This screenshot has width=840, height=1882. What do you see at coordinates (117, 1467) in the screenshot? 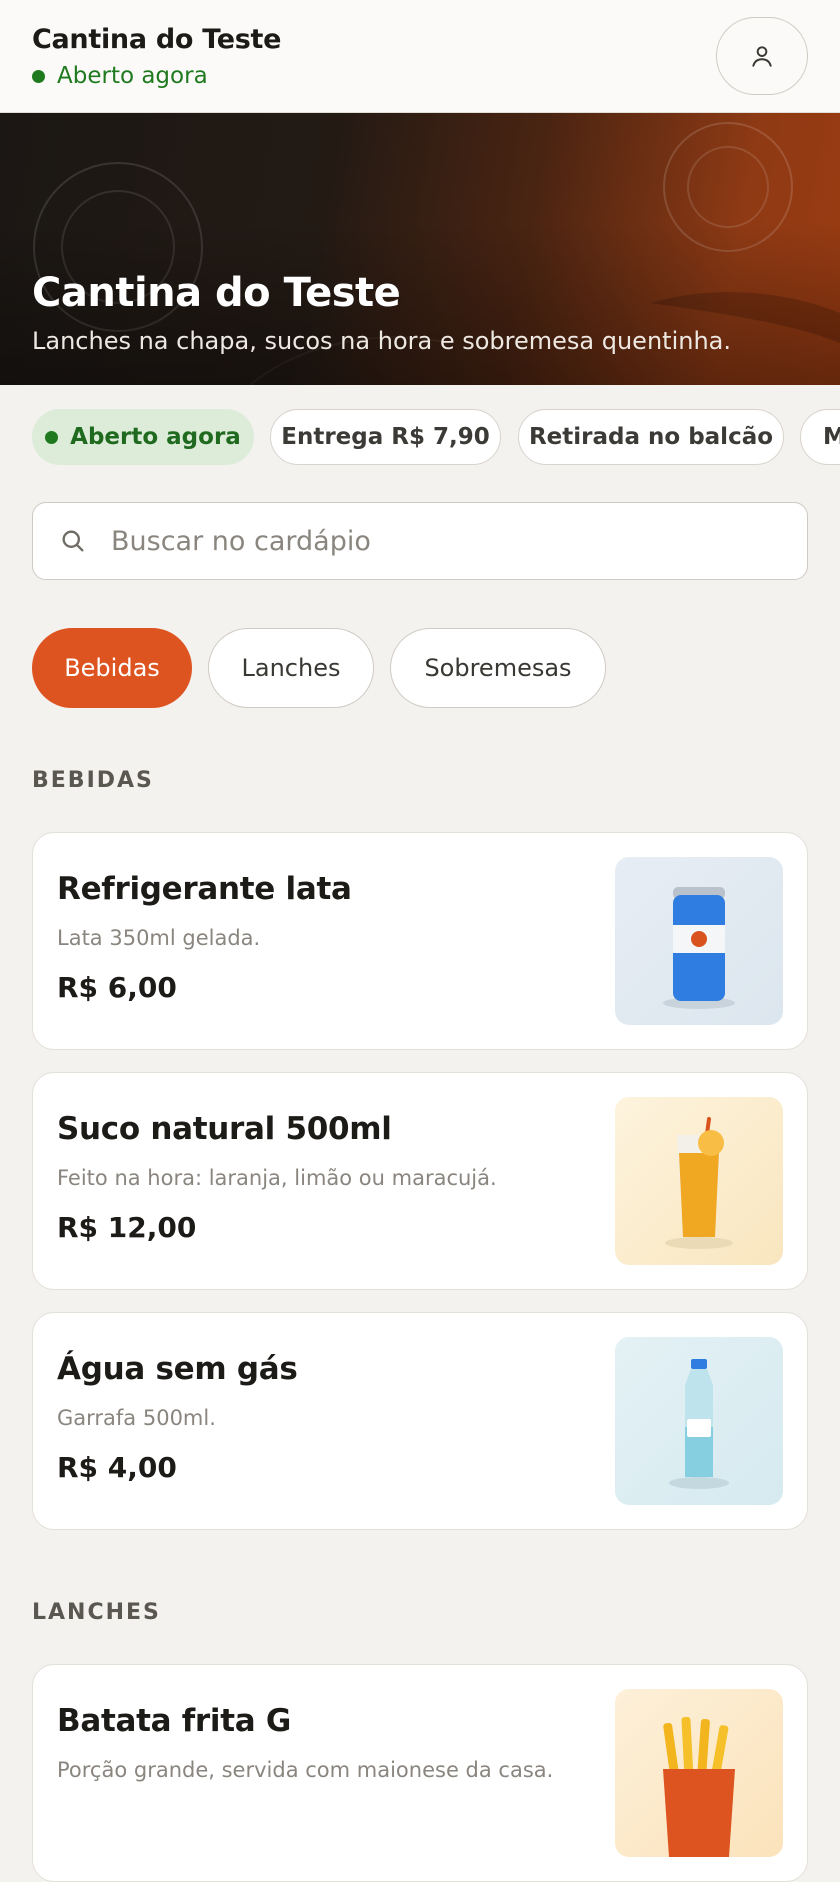
I see `item-price: R$ 4,00` at bounding box center [117, 1467].